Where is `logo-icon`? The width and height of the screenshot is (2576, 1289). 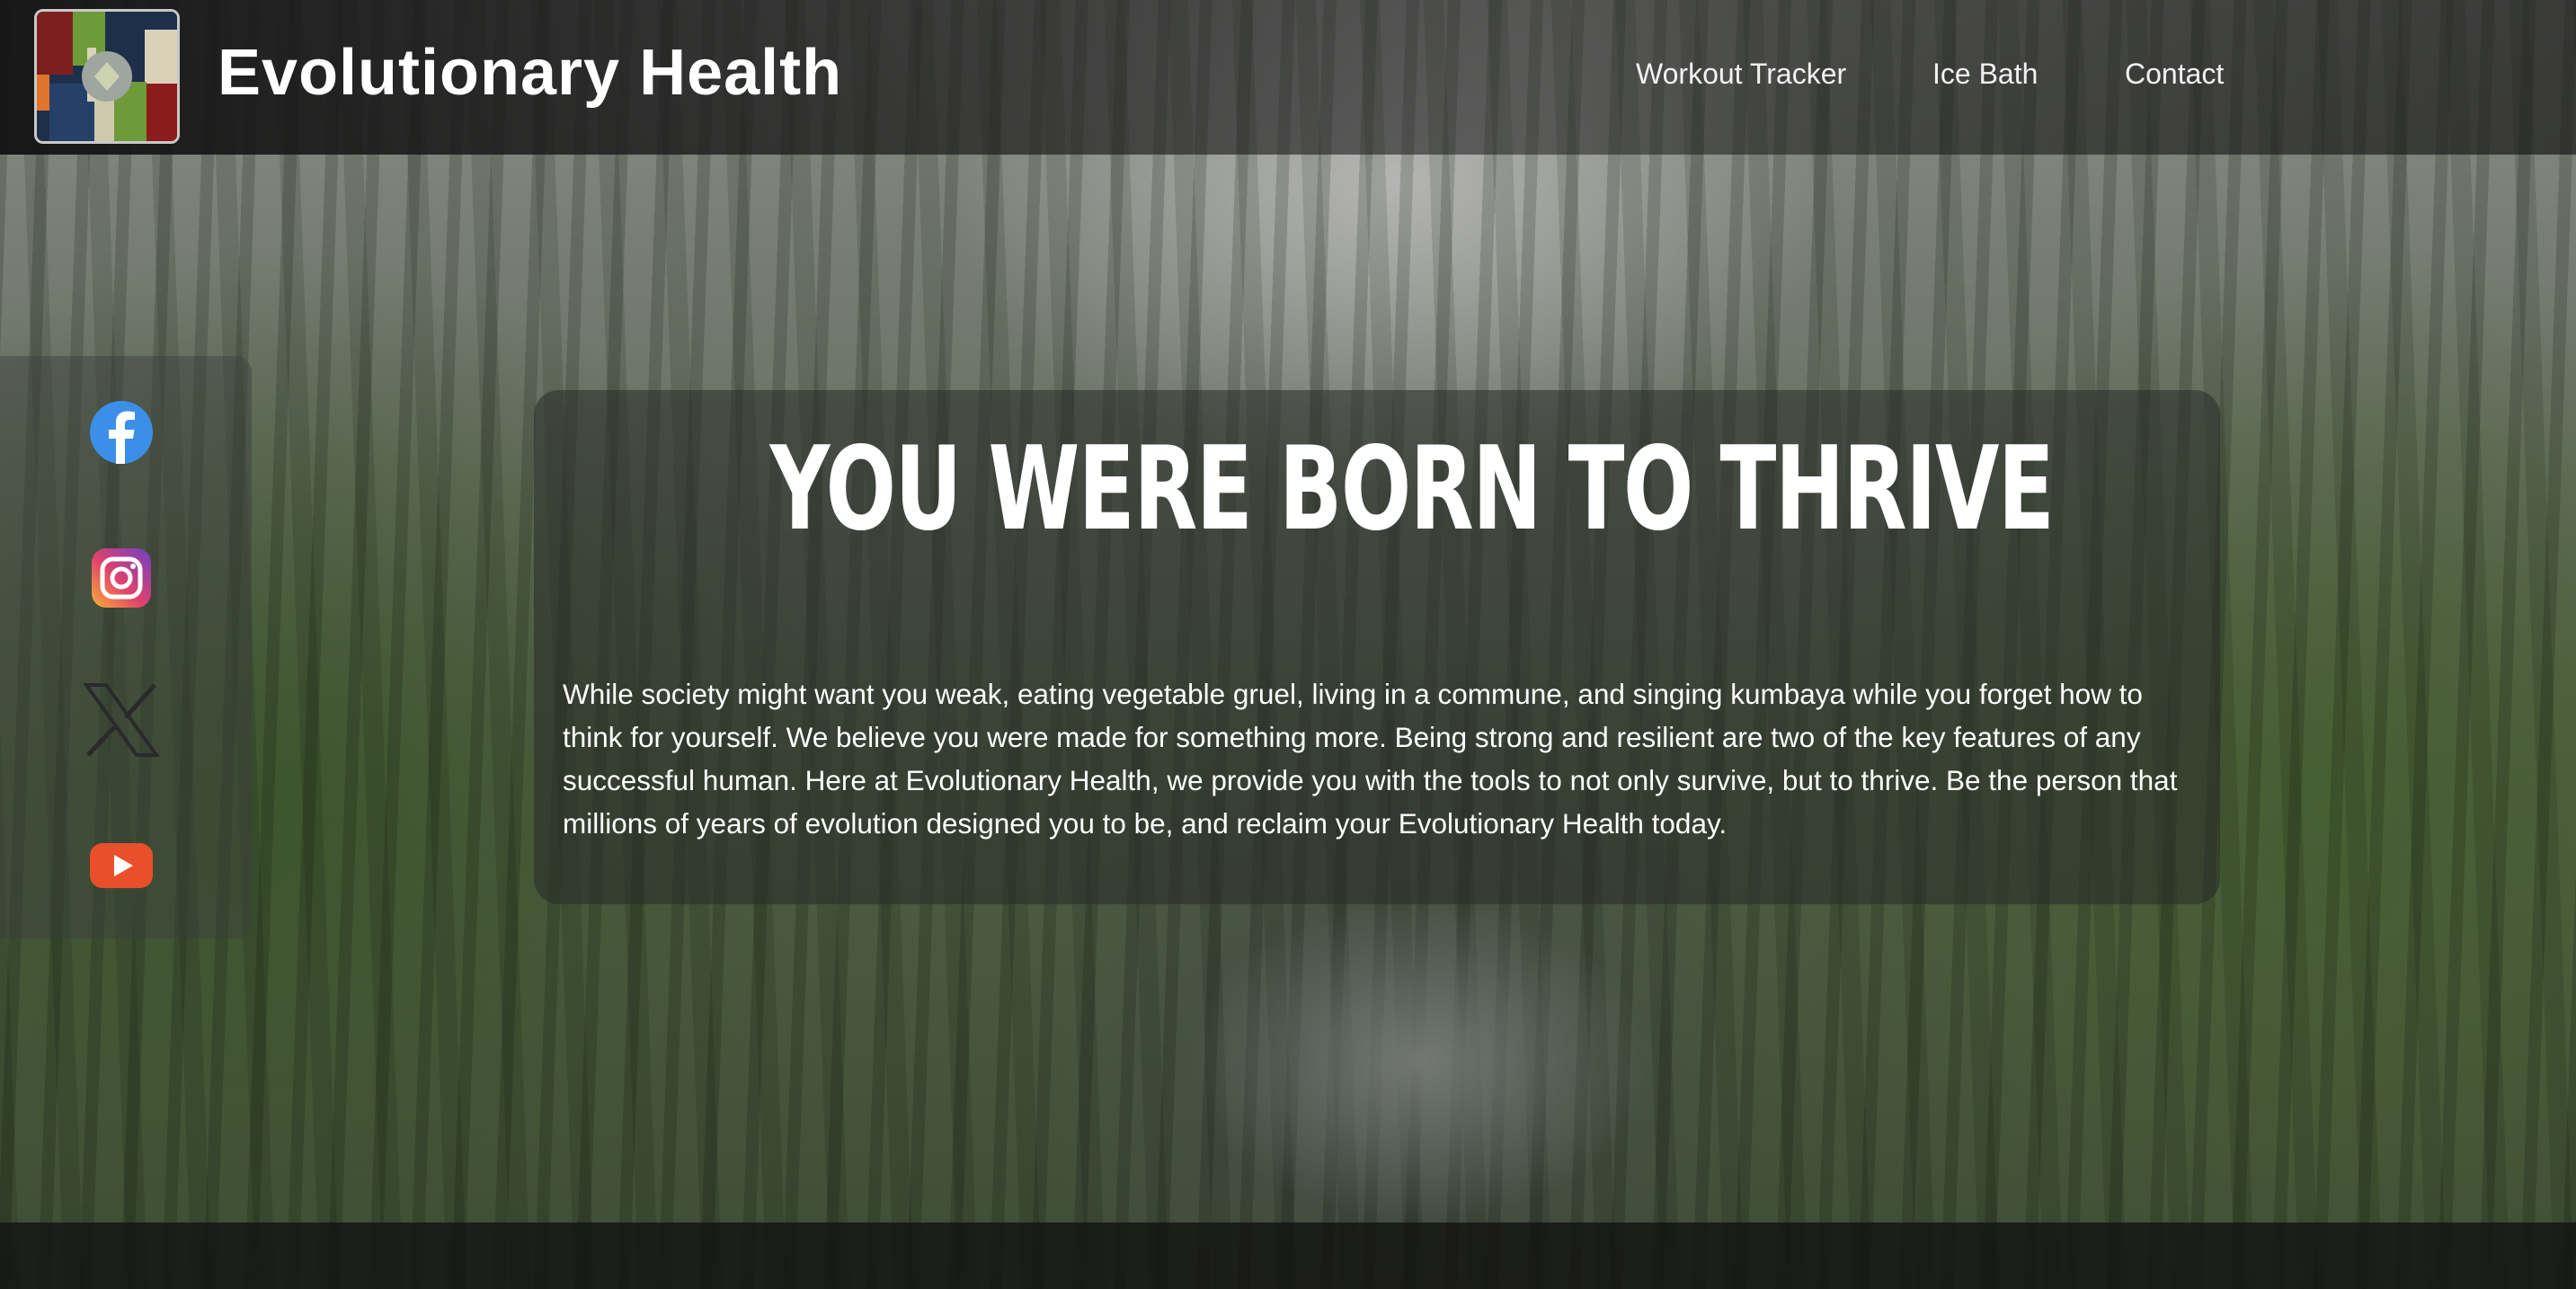
logo-icon is located at coordinates (107, 76).